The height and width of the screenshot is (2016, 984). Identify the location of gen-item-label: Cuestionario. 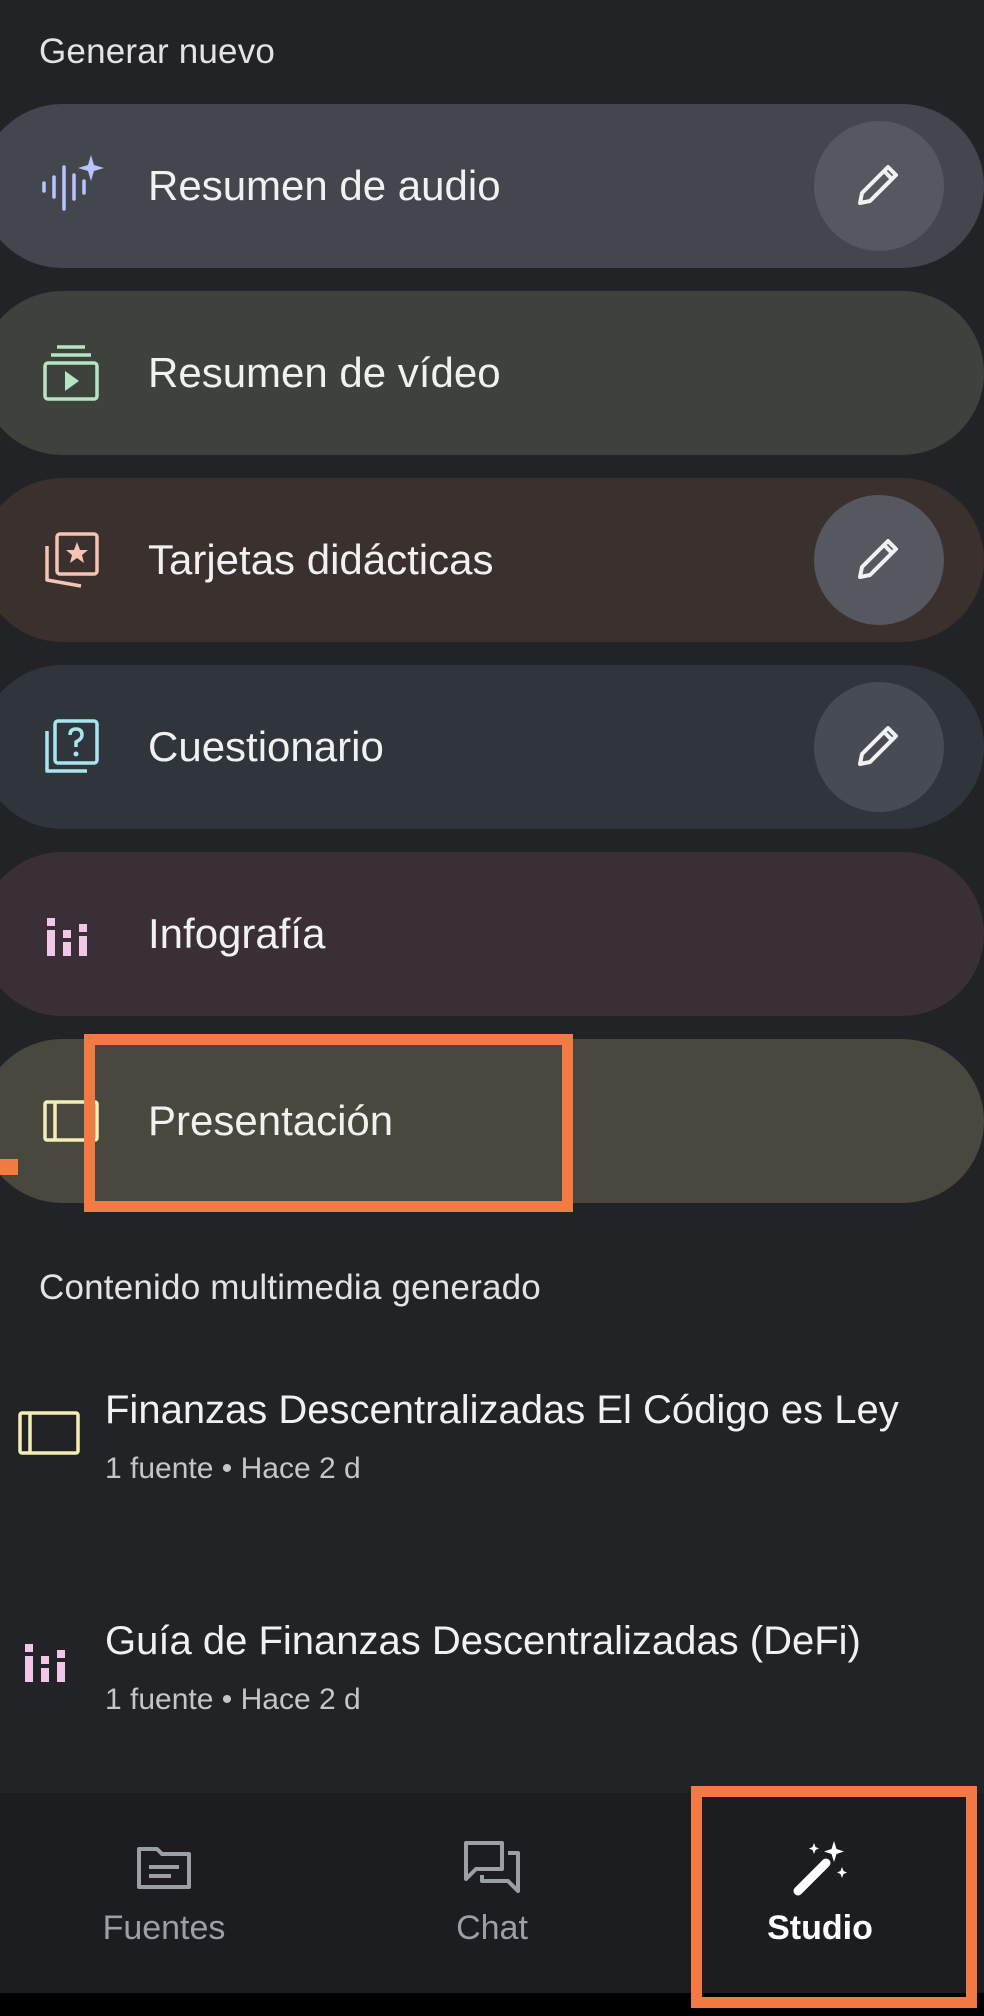
(266, 746).